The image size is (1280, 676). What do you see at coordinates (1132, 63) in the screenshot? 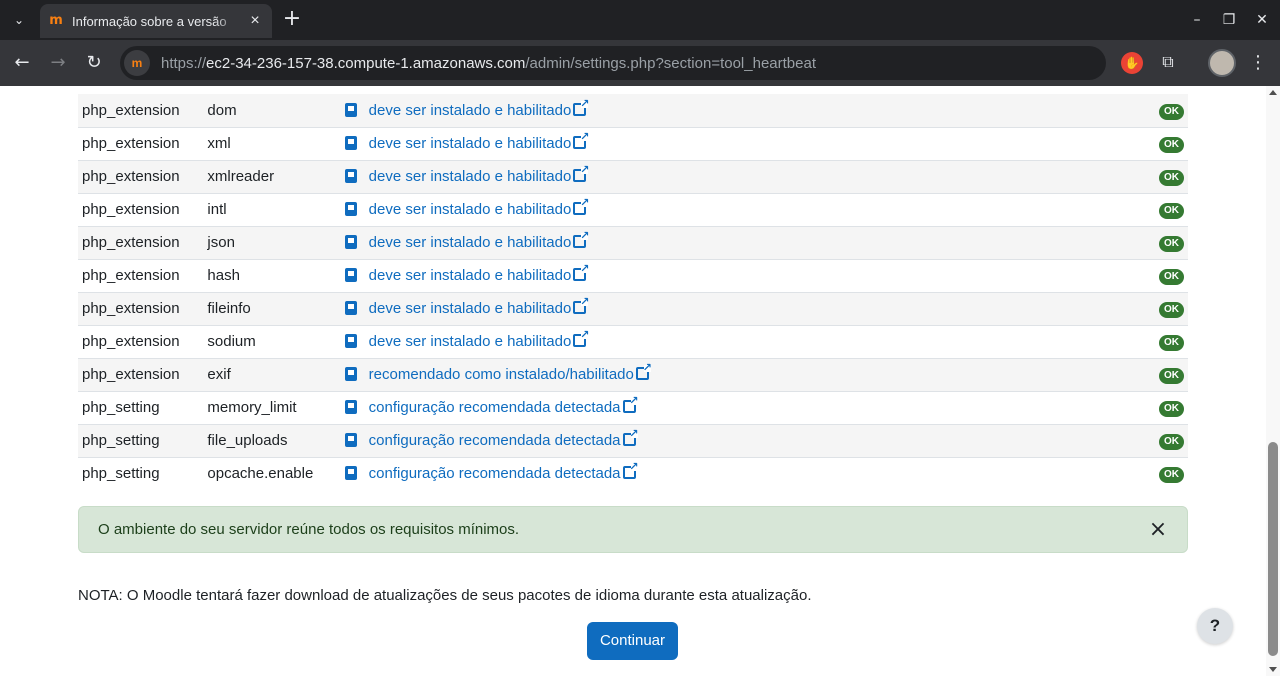
I see `extension-stop-icon: ✋` at bounding box center [1132, 63].